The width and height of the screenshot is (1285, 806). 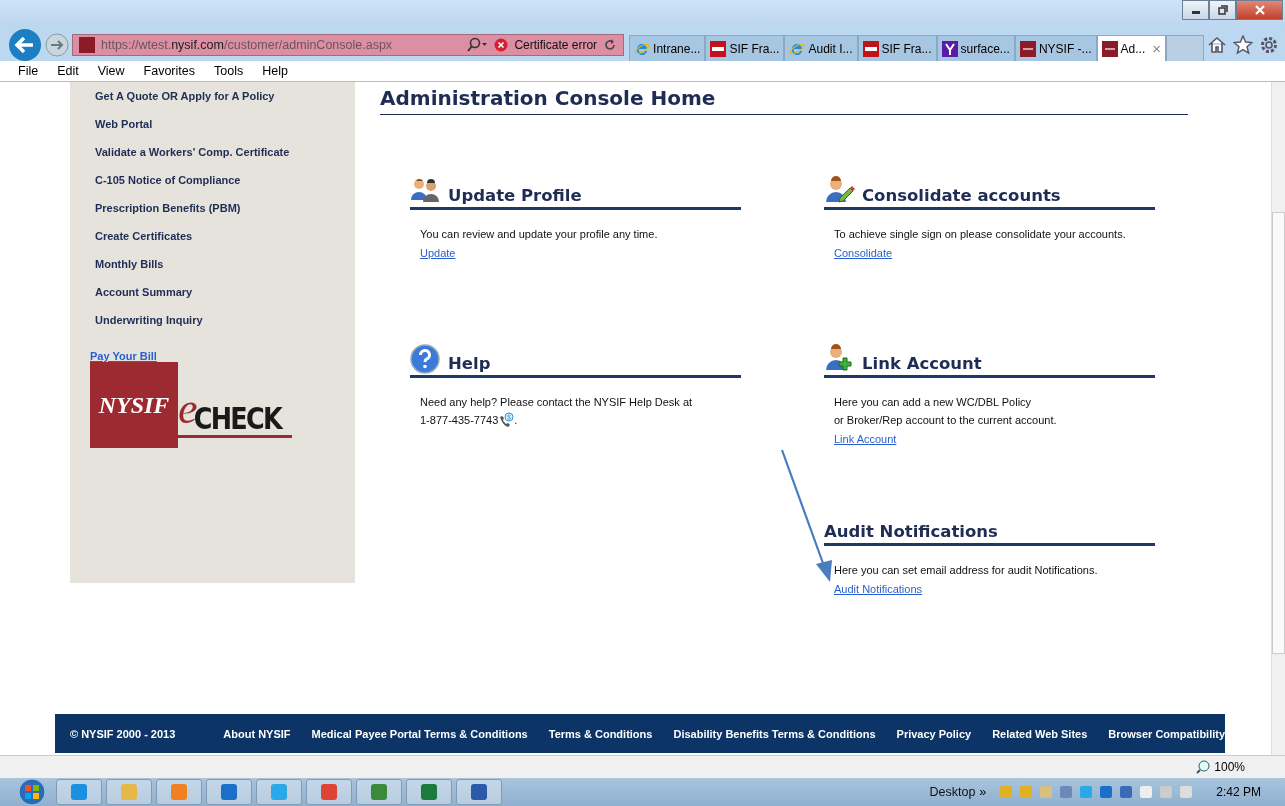 What do you see at coordinates (272, 71) in the screenshot?
I see `menu-item: Help` at bounding box center [272, 71].